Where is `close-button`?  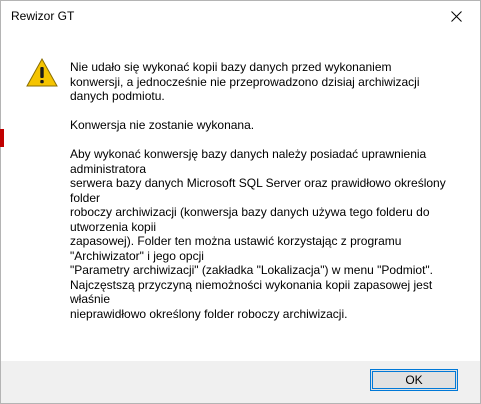
close-button is located at coordinates (457, 16).